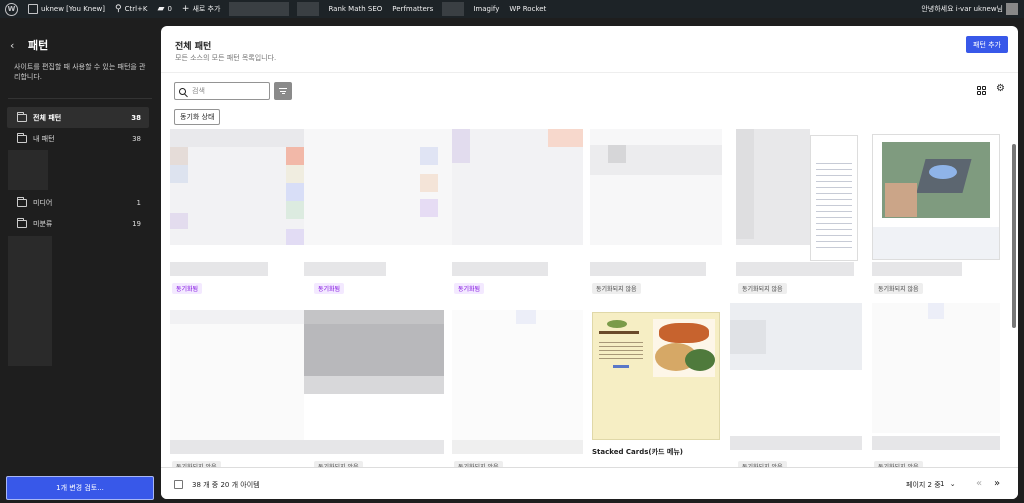 The height and width of the screenshot is (503, 1024). Describe the element at coordinates (17, 45) in the screenshot. I see `chevron-left-icon: ‹` at that location.